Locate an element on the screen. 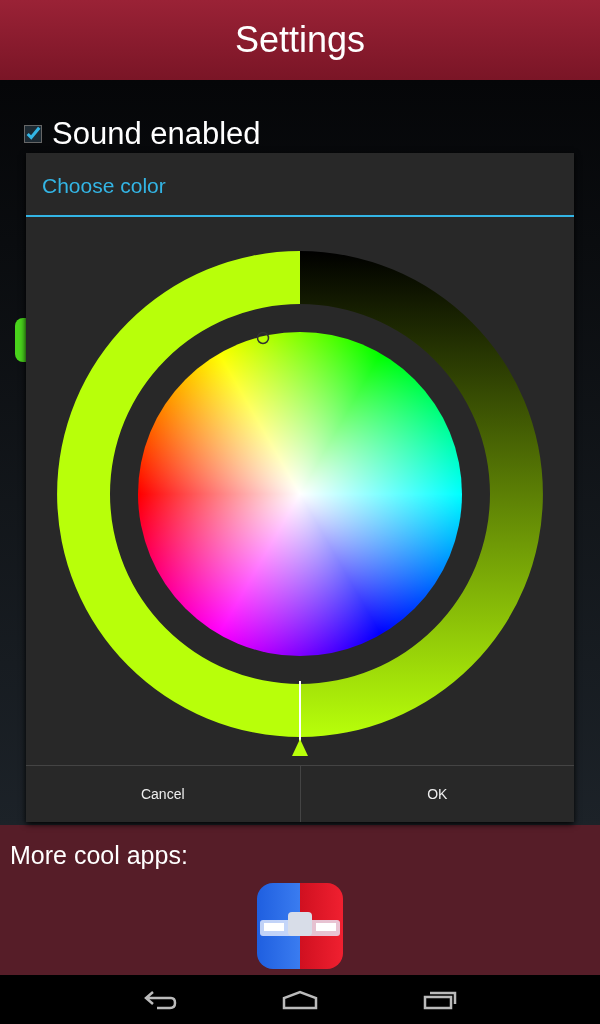  app-icon is located at coordinates (300, 926).